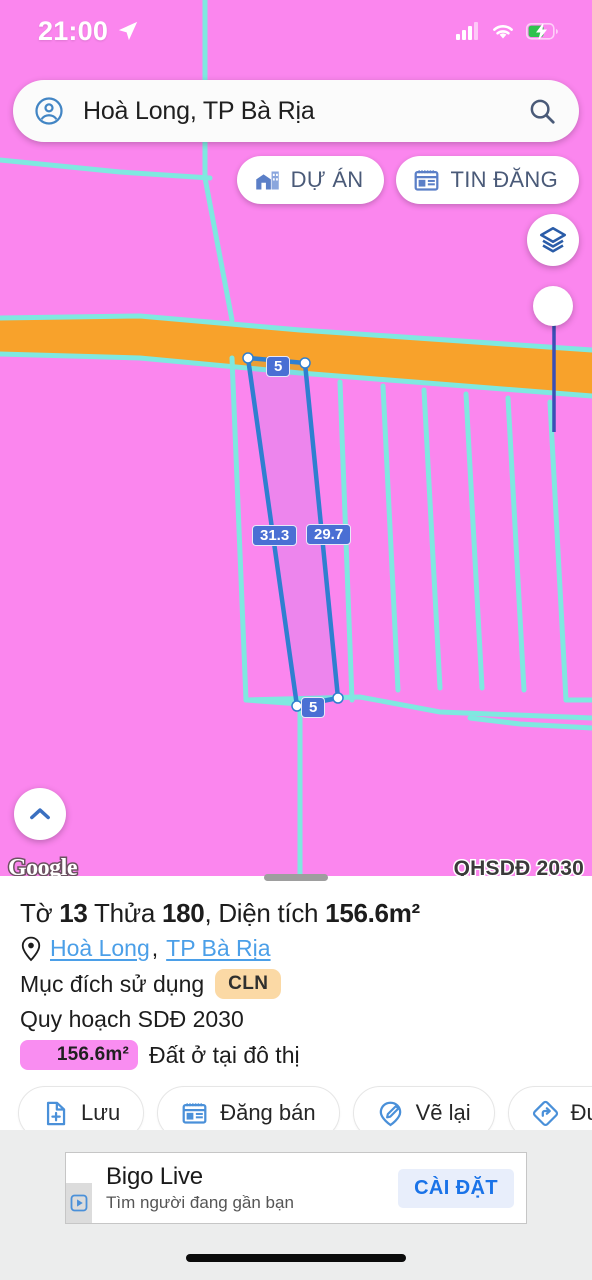 Image resolution: width=592 pixels, height=1280 pixels. I want to click on title-sheet-number: 13, so click(73, 913).